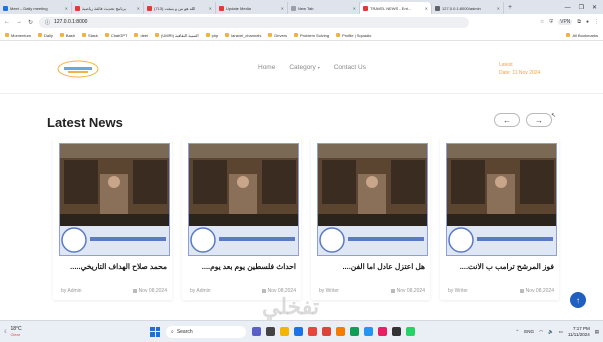 The height and width of the screenshot is (342, 603). What do you see at coordinates (551, 332) in the screenshot?
I see `volume-icon: 🔈` at bounding box center [551, 332].